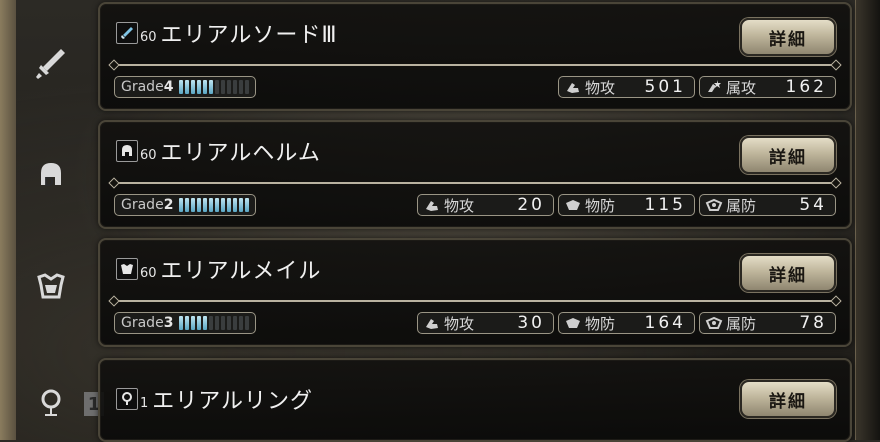 The height and width of the screenshot is (442, 880). What do you see at coordinates (233, 401) in the screenshot?
I see `item-name: エリアルリング` at bounding box center [233, 401].